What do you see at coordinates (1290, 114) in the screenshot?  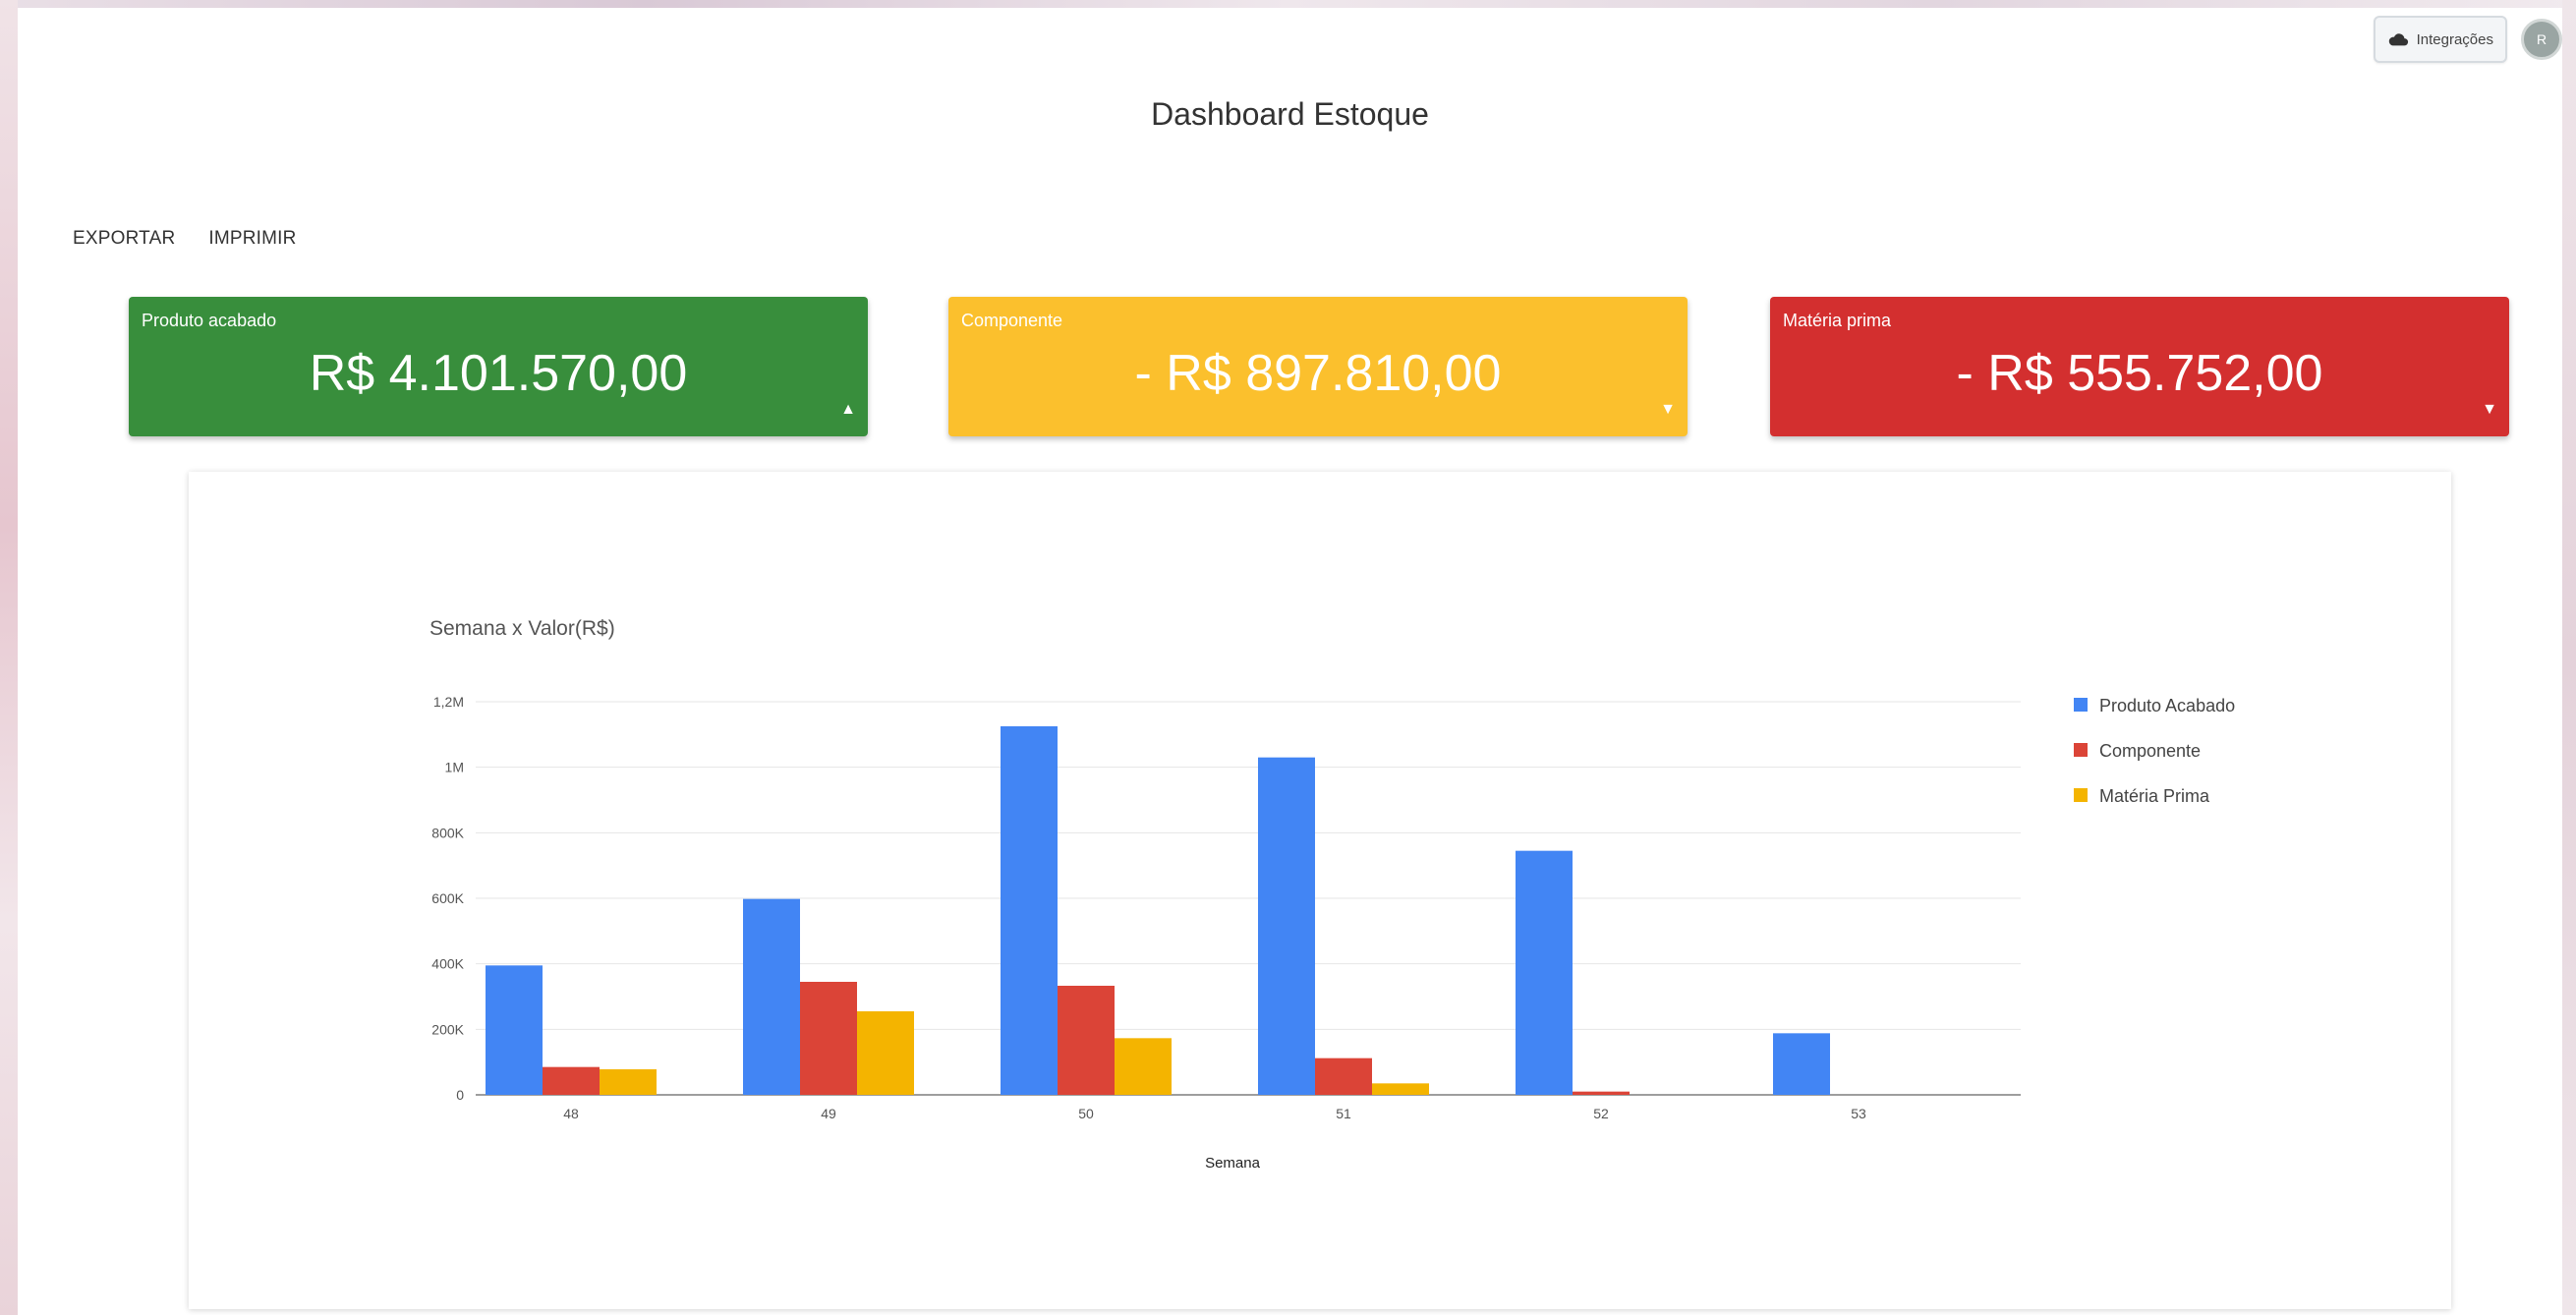 I see `page-title: Dashboard Estoque` at bounding box center [1290, 114].